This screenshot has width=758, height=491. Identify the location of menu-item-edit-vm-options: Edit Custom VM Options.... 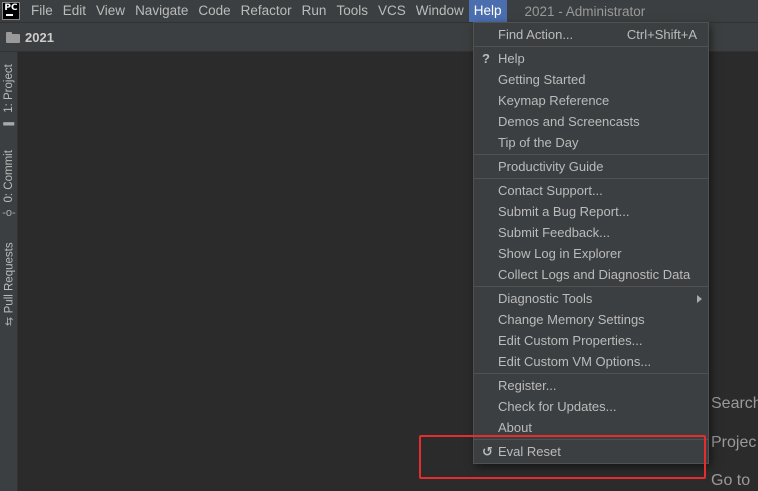
(591, 361).